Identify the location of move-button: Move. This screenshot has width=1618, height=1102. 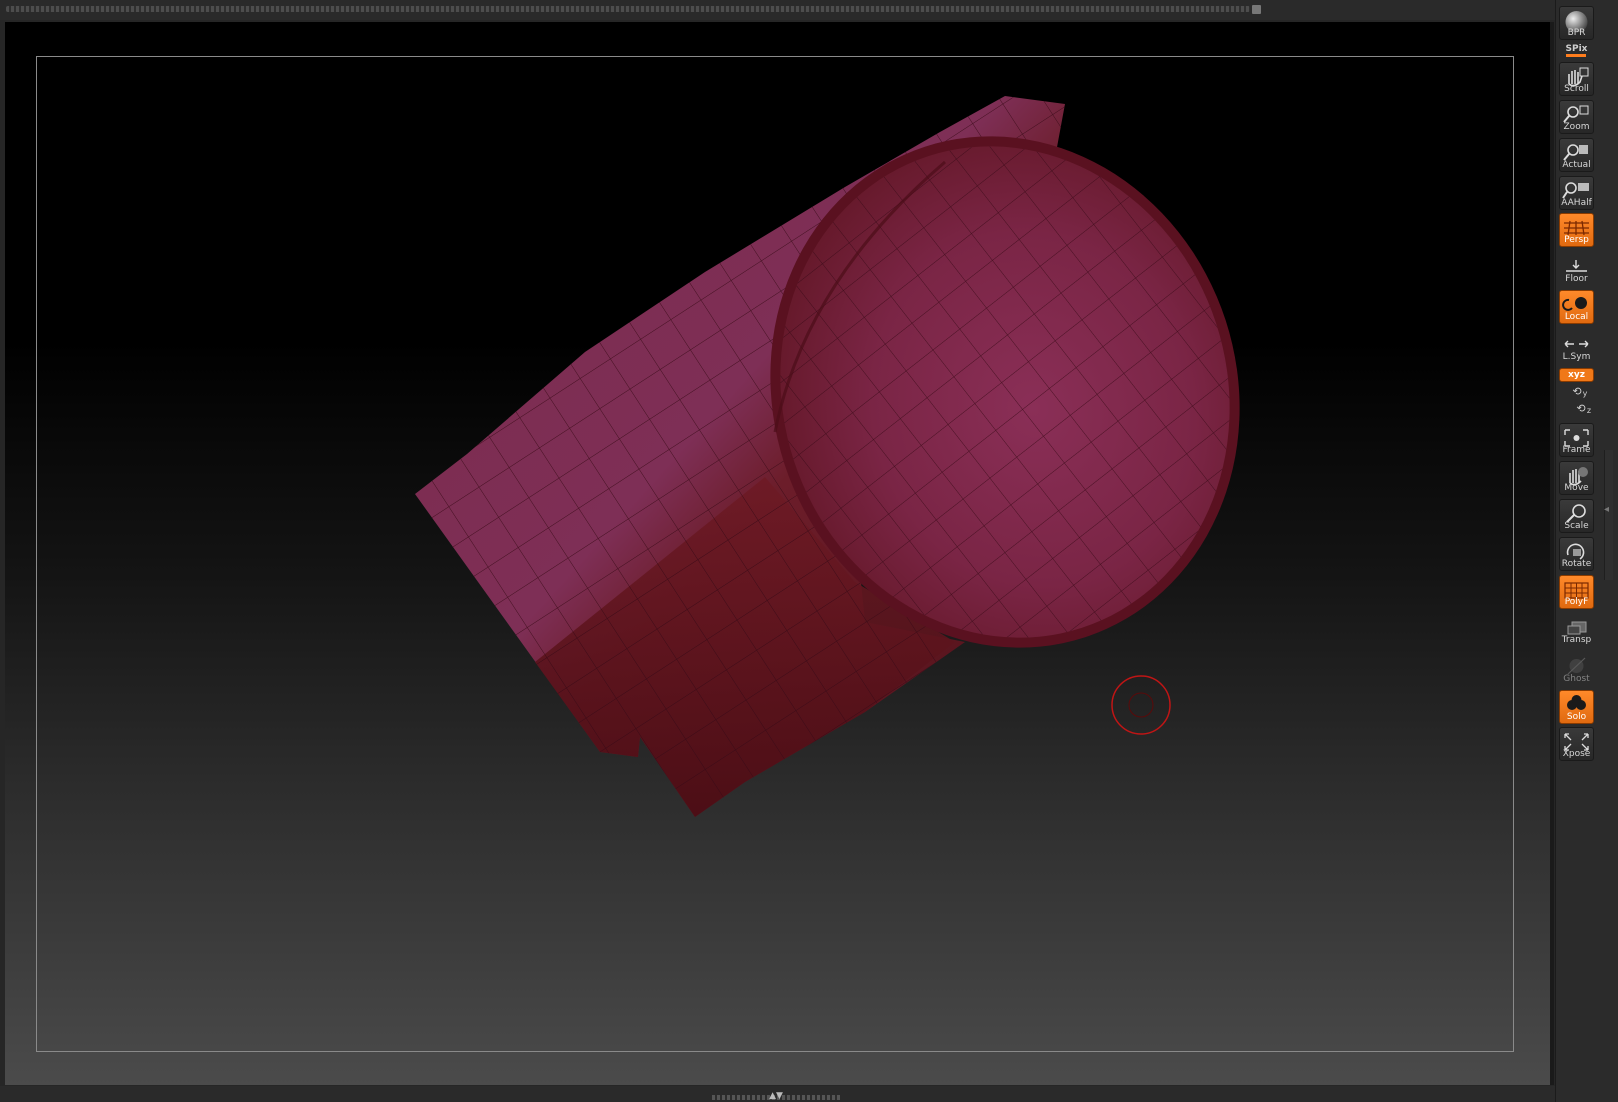
(1576, 478).